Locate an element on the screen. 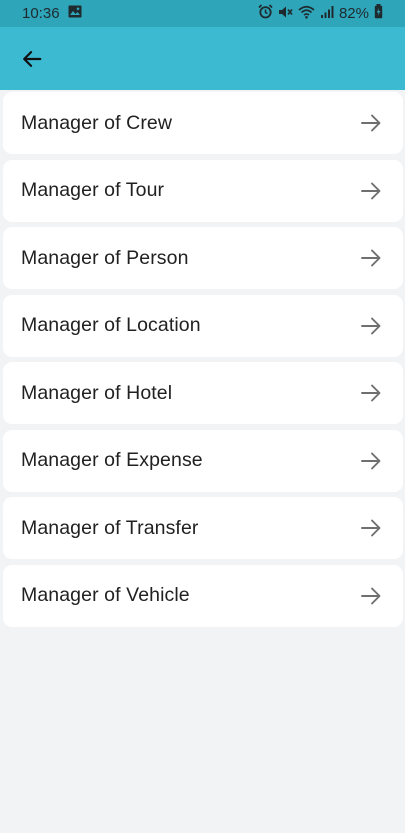 The image size is (405, 833). list-item-label: Manager of Expense is located at coordinates (112, 460).